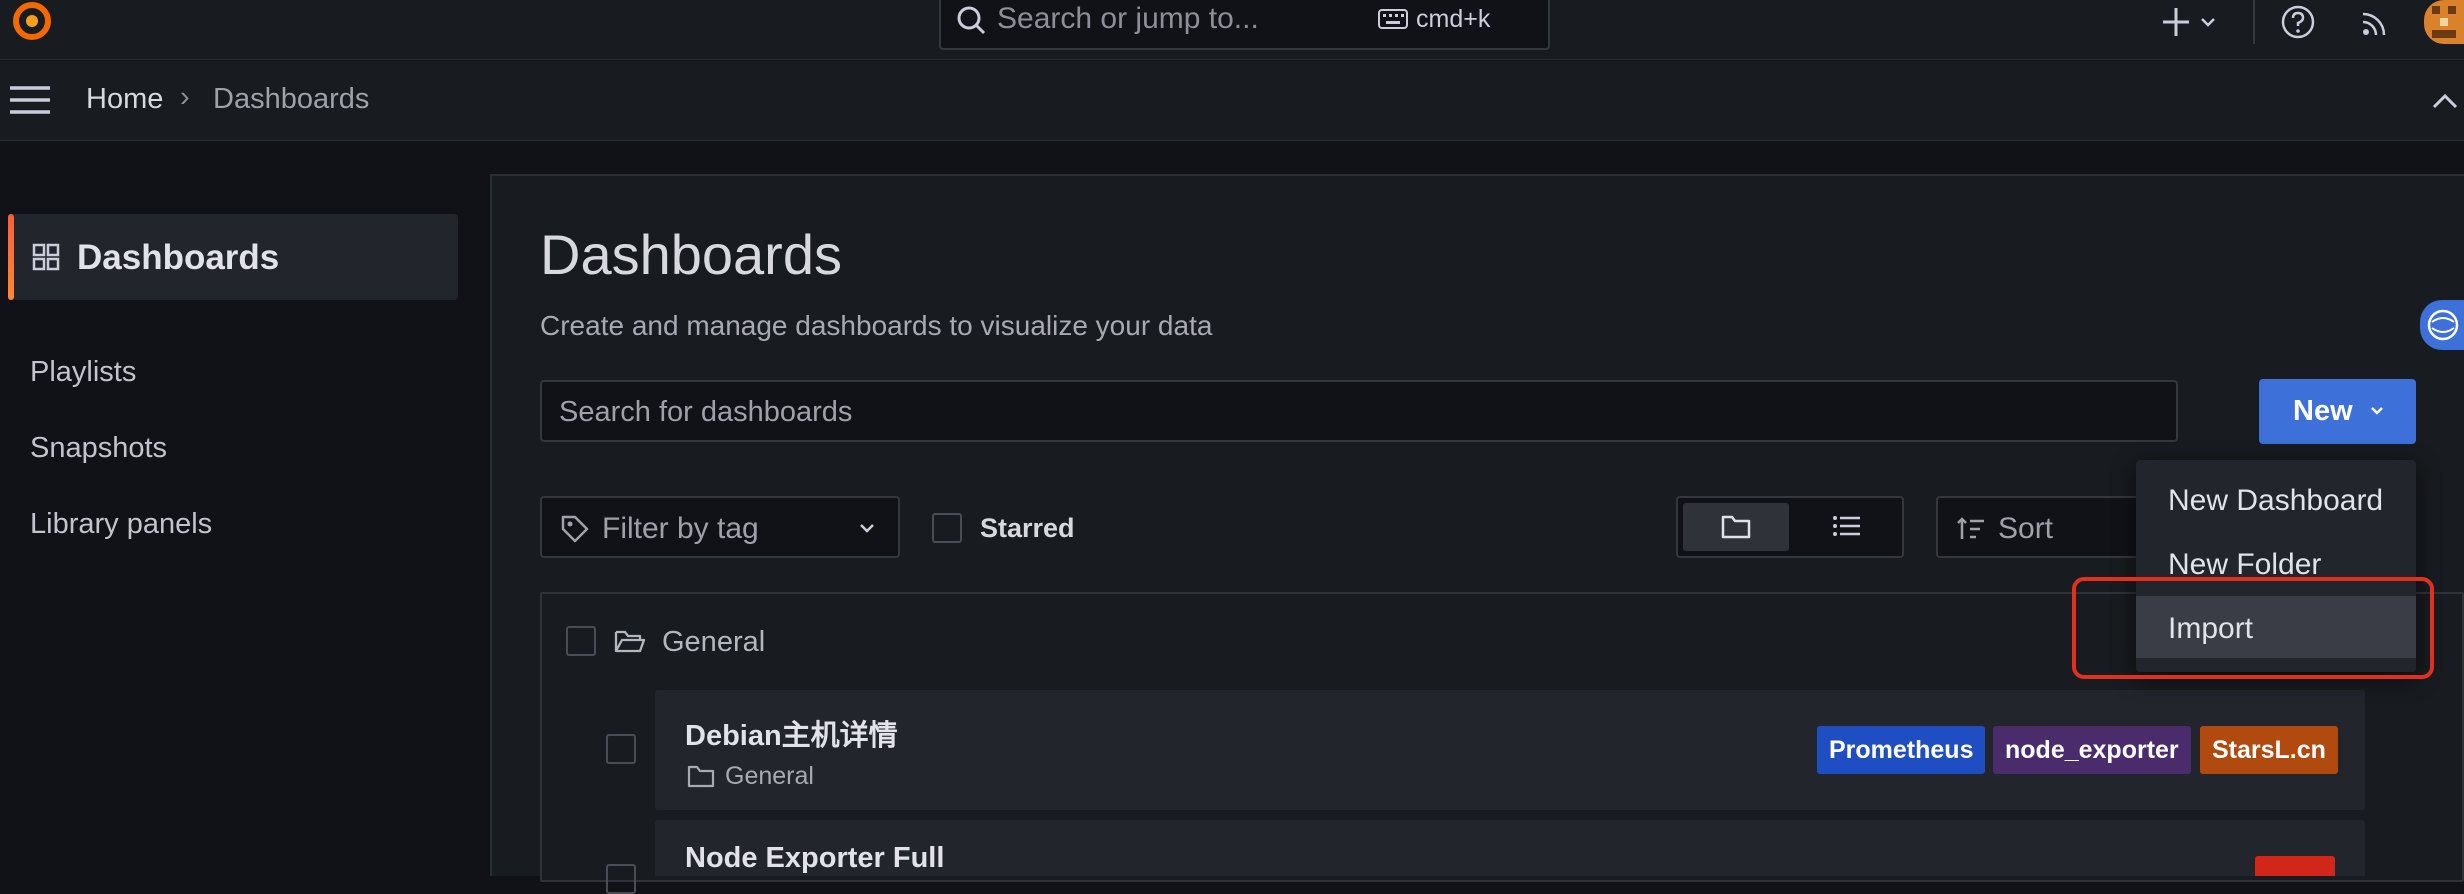 This screenshot has width=2464, height=894. Describe the element at coordinates (680, 528) in the screenshot. I see `tag-filter-placeholder: Filter by tag` at that location.